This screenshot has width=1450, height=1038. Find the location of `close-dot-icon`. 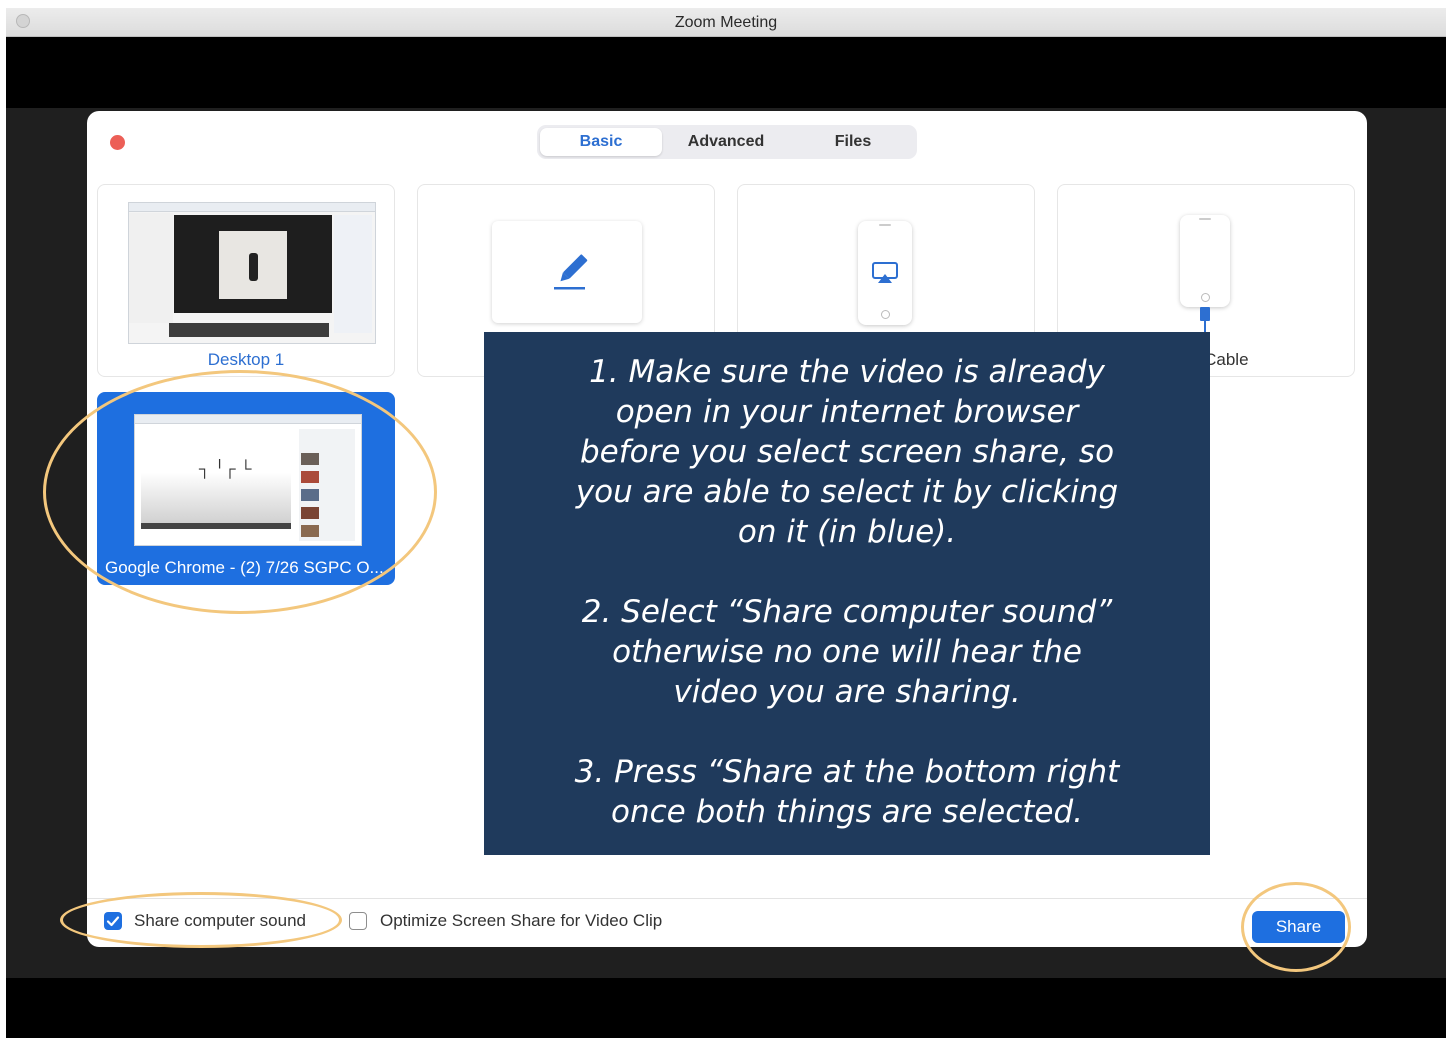

close-dot-icon is located at coordinates (117, 142).